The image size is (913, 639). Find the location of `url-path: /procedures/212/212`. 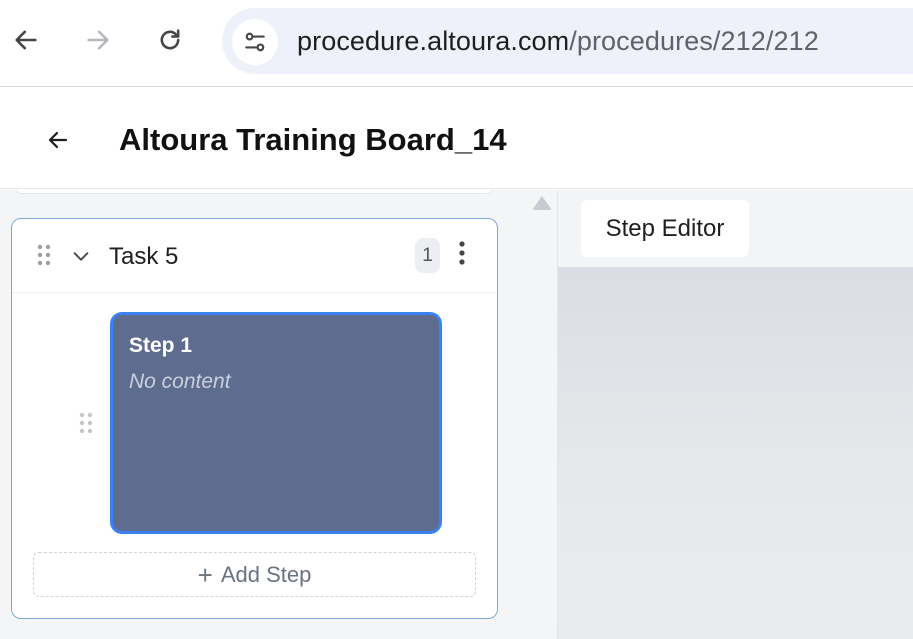

url-path: /procedures/212/212 is located at coordinates (694, 41).